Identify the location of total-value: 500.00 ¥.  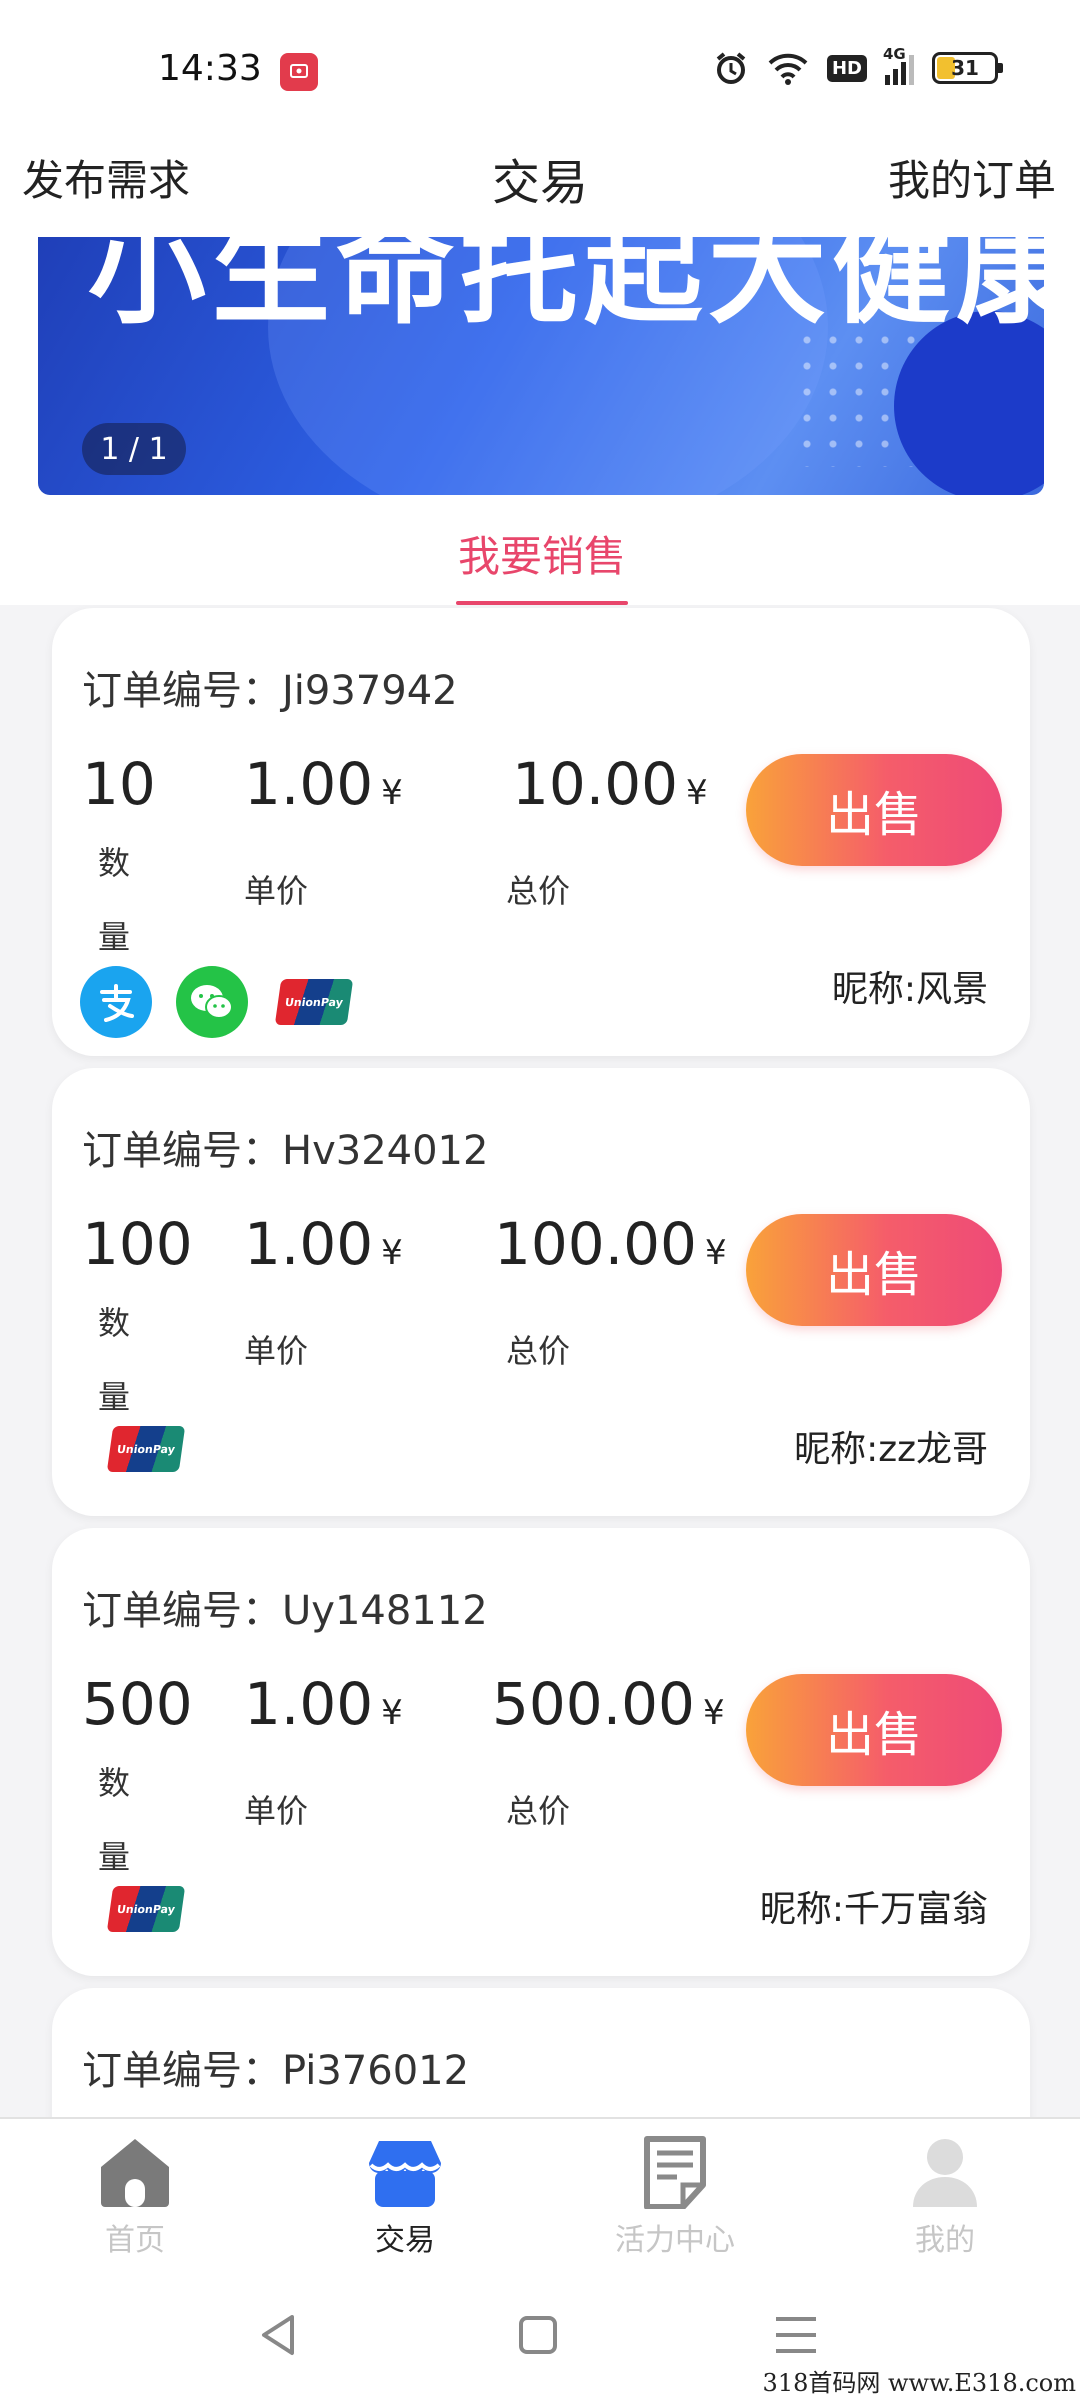
(608, 1704).